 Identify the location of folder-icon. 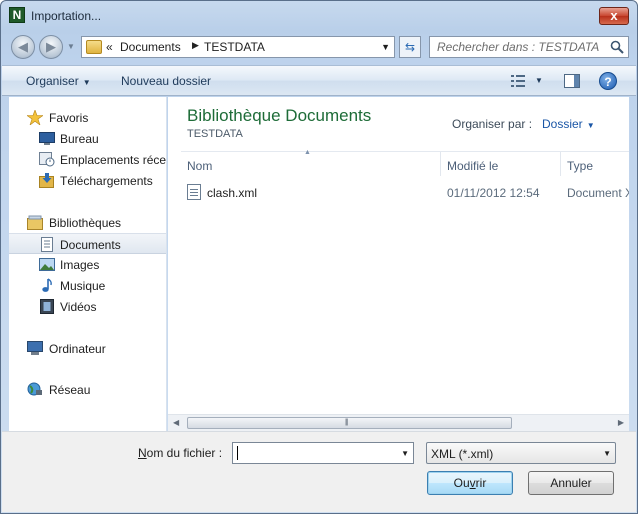
(94, 47).